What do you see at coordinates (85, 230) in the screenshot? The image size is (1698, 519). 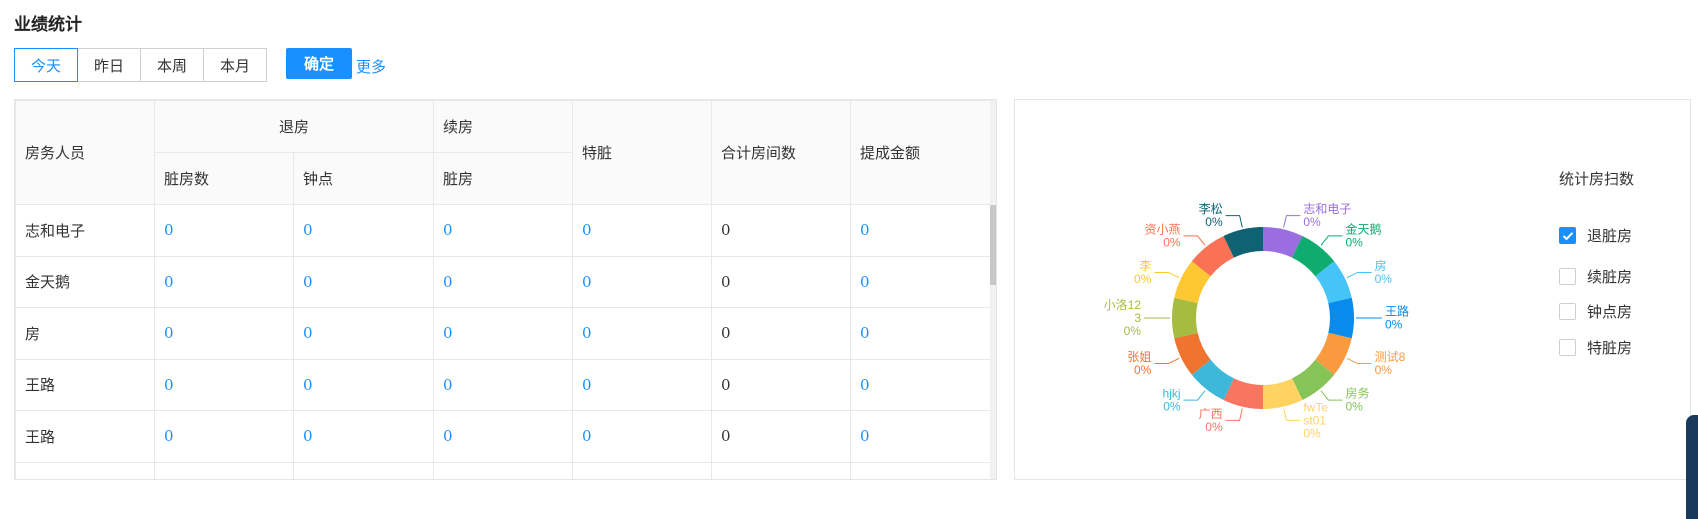 I see `cell-staff-name: 志和电子` at bounding box center [85, 230].